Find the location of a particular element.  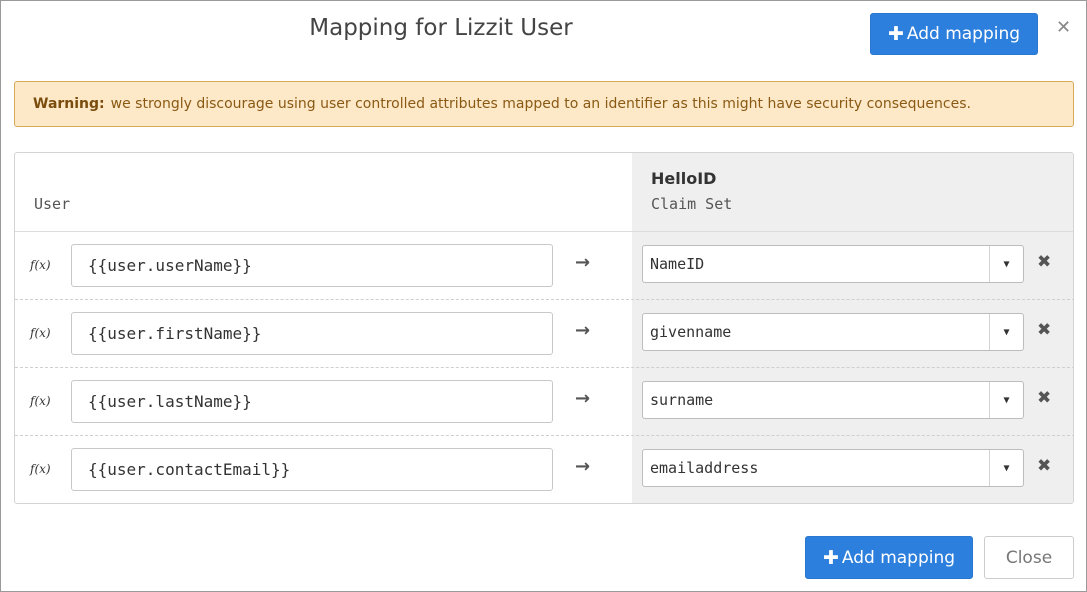

claim-select: givenname ▼ is located at coordinates (833, 332).